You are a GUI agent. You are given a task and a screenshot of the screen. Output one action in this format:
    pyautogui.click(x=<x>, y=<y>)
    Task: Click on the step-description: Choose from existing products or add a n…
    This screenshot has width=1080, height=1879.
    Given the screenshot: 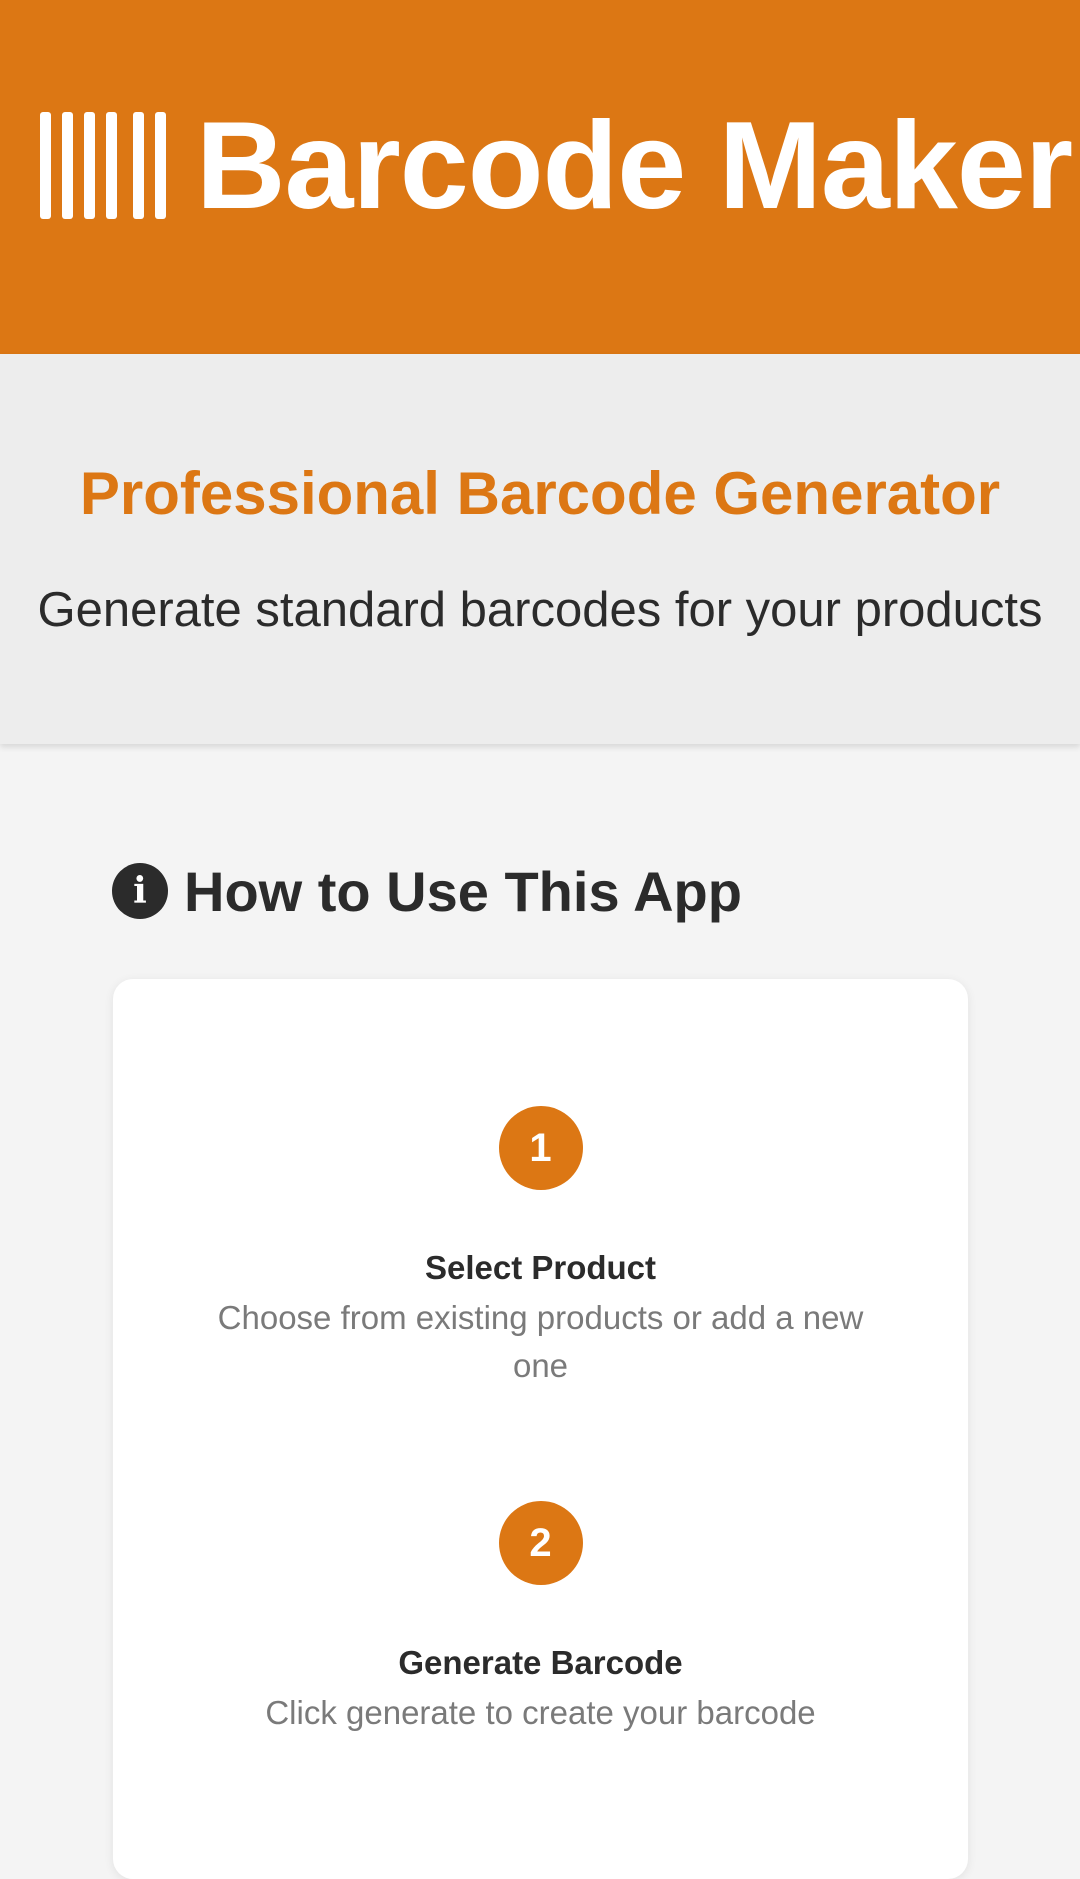 What is the action you would take?
    pyautogui.click(x=540, y=1341)
    